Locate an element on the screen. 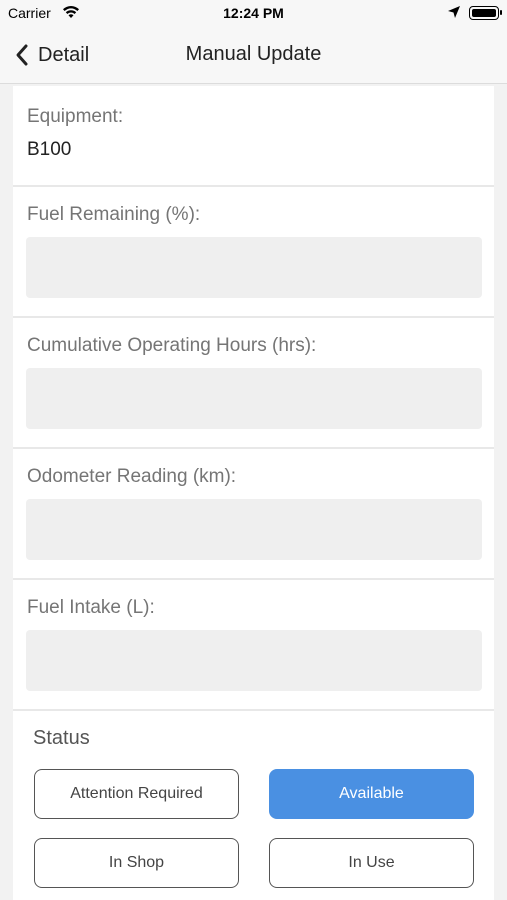 This screenshot has height=900, width=507. location-arrow-icon is located at coordinates (454, 12).